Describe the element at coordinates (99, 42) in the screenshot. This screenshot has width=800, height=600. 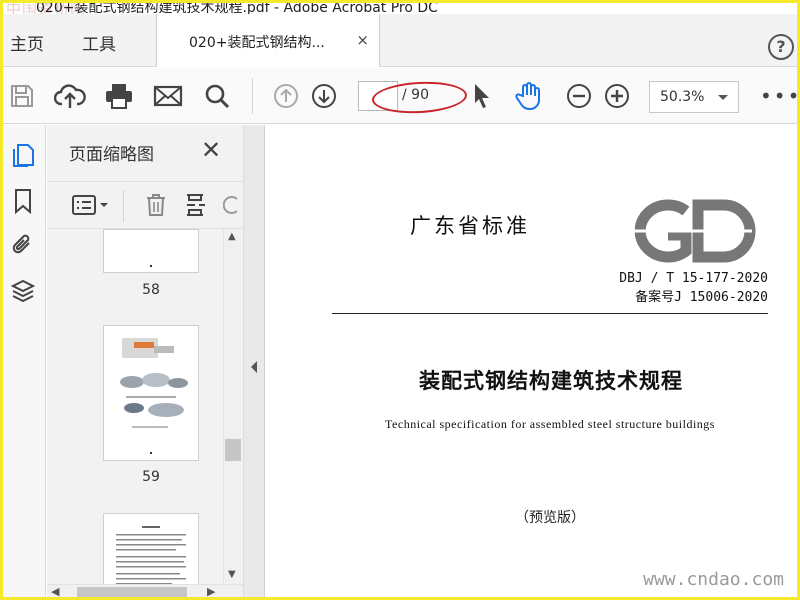
I see `tab-tools: 工具` at that location.